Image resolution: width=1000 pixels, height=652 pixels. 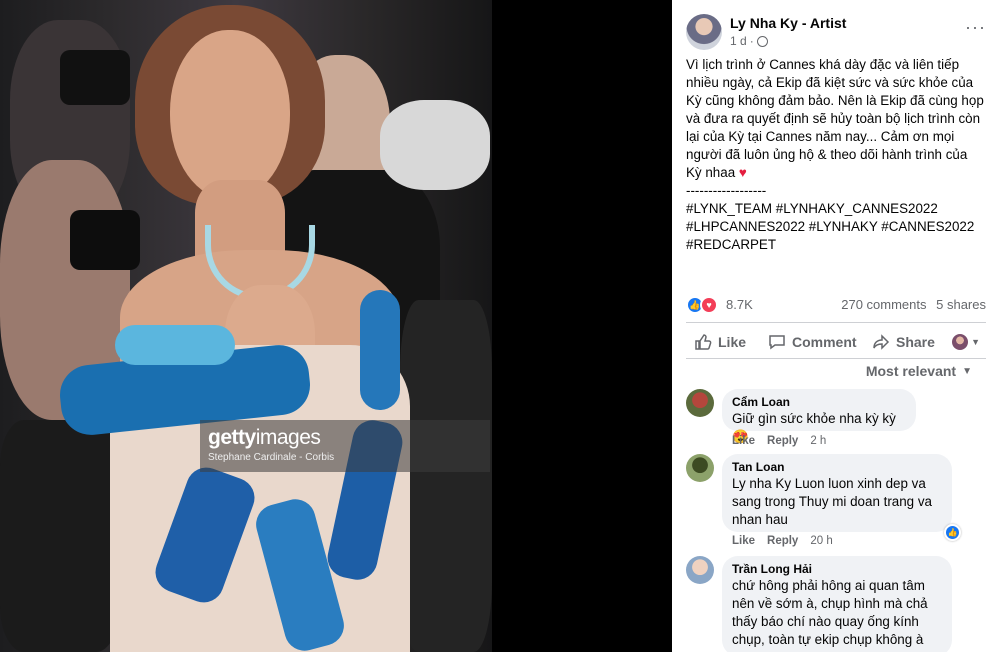 What do you see at coordinates (762, 41) in the screenshot?
I see `globe-icon` at bounding box center [762, 41].